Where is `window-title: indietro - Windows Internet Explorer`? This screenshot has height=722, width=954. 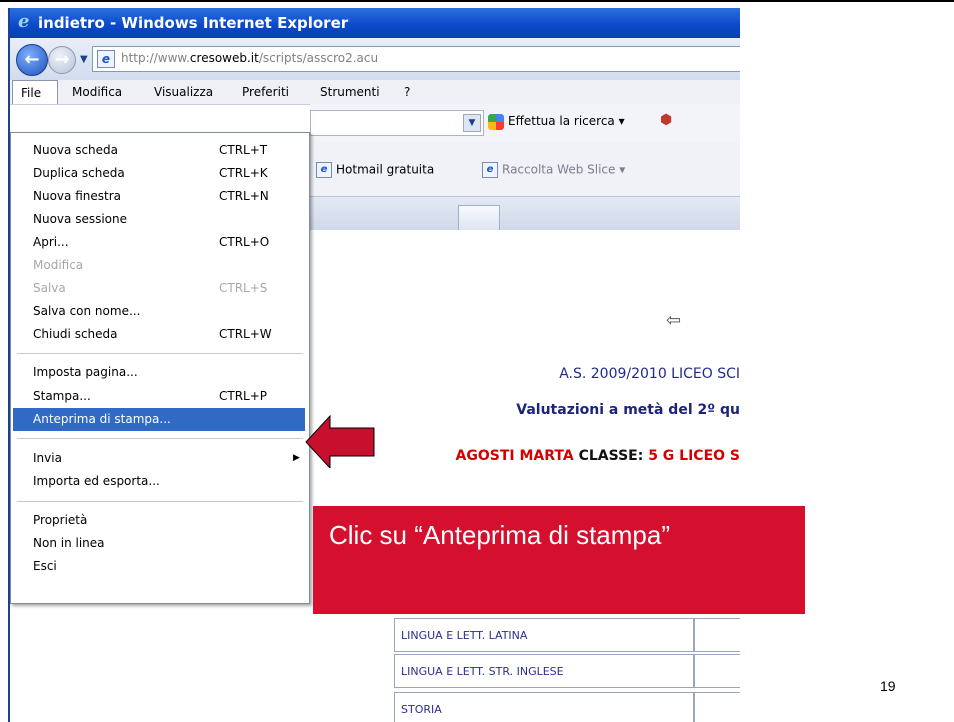 window-title: indietro - Windows Internet Explorer is located at coordinates (193, 23).